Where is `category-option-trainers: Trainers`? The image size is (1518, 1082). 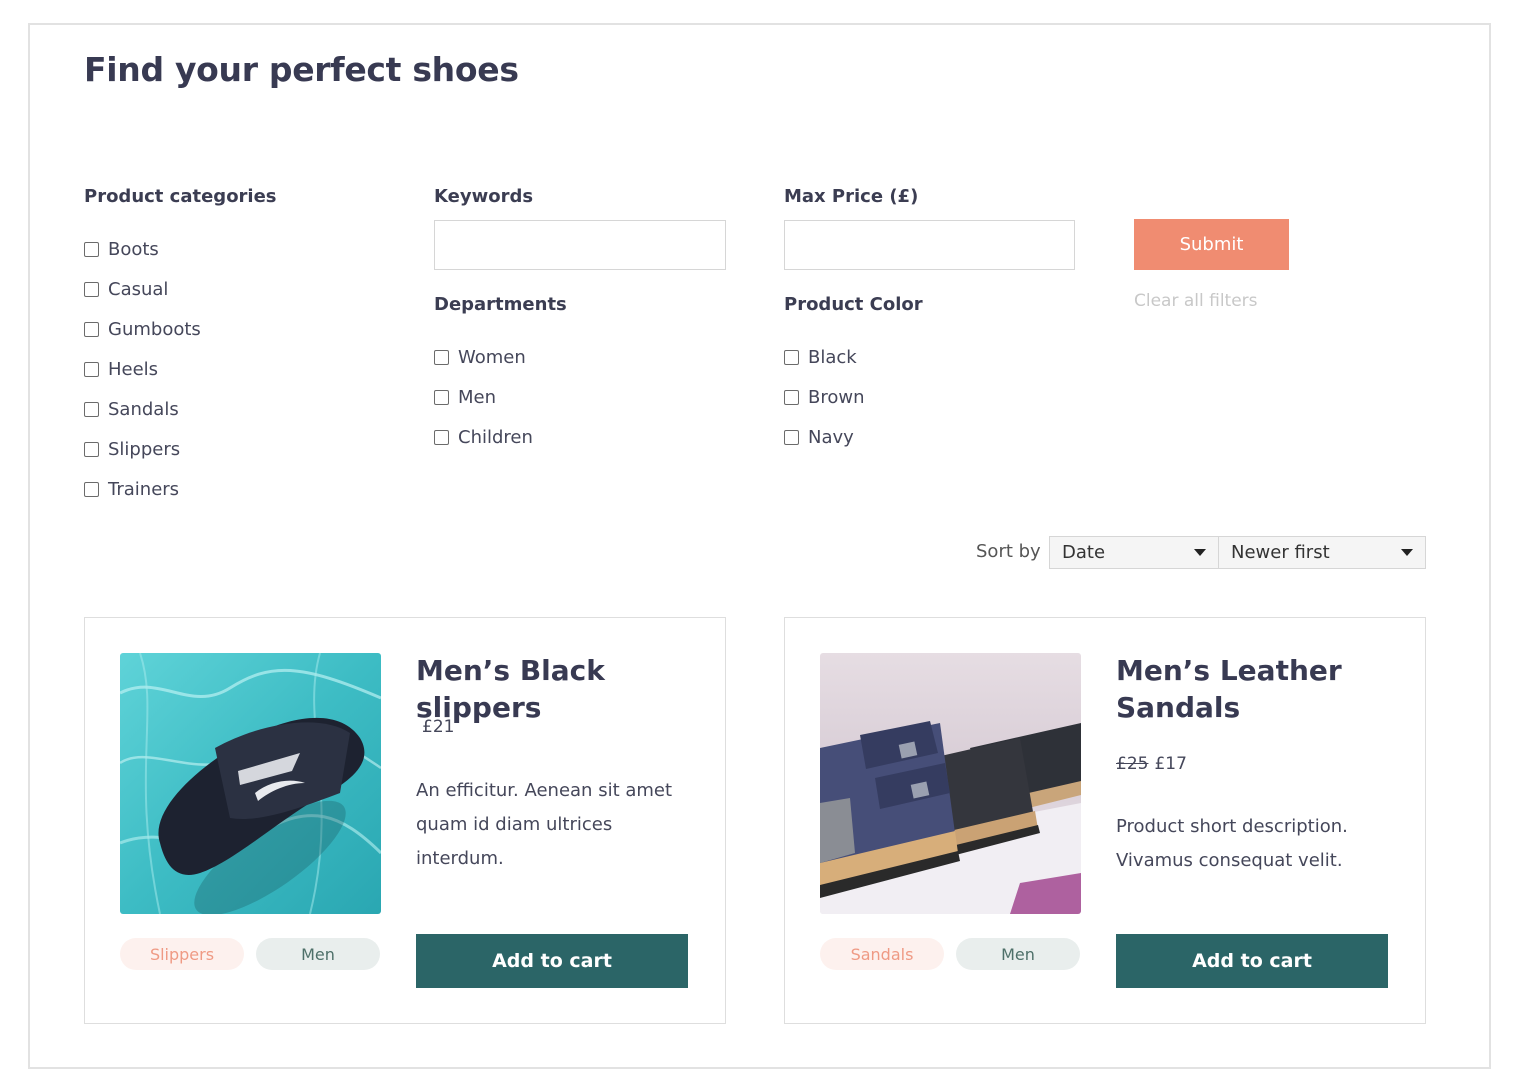 category-option-trainers: Trainers is located at coordinates (142, 489).